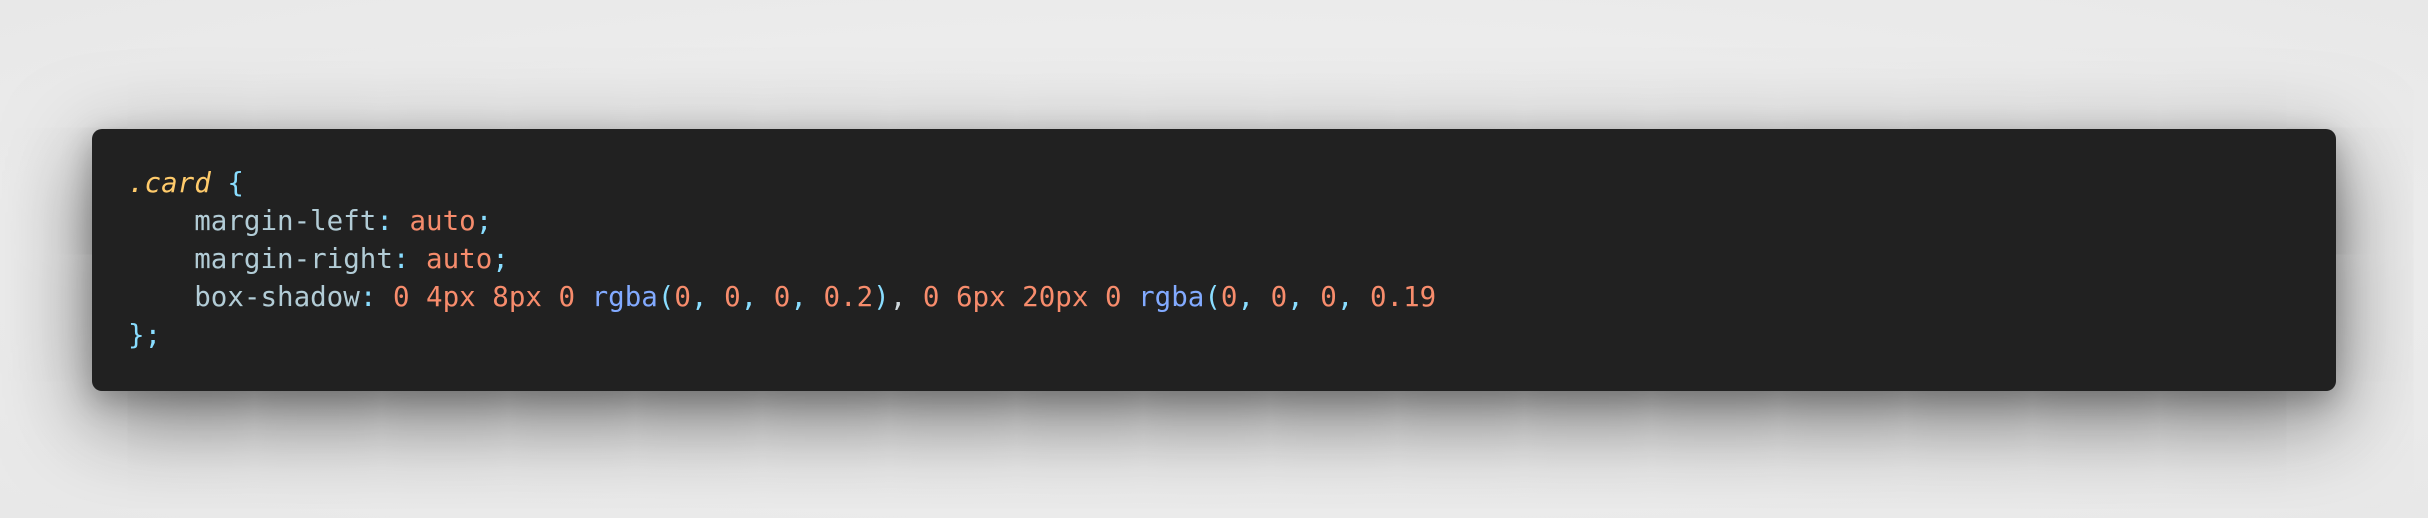 The image size is (2428, 518). I want to click on code-token: margin-right, so click(293, 259).